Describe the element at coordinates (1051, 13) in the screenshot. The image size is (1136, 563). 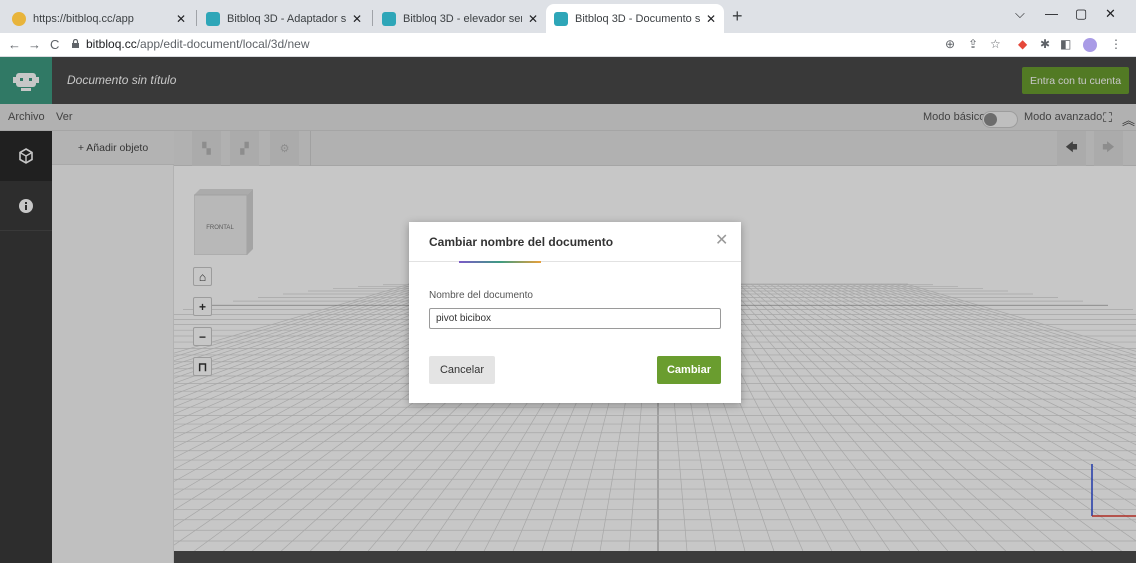
I see `minimize-icon: —` at that location.